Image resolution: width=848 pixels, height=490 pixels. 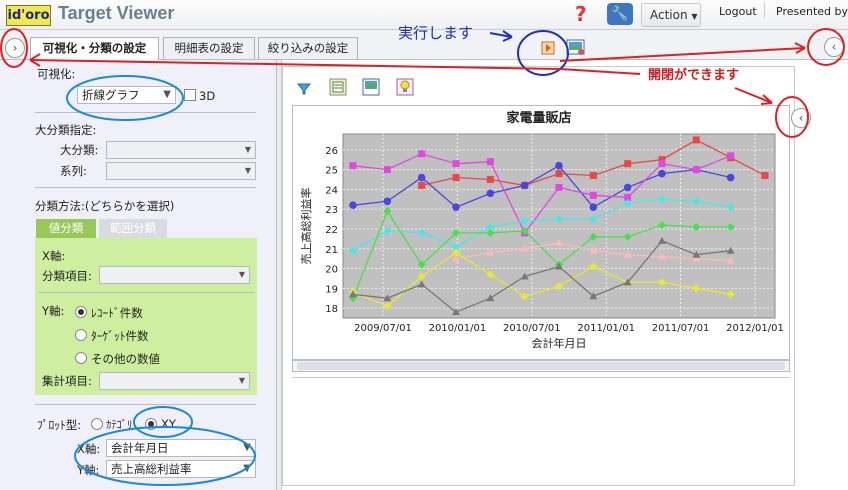 I want to click on annotation-arrow-right, so click(x=682, y=54).